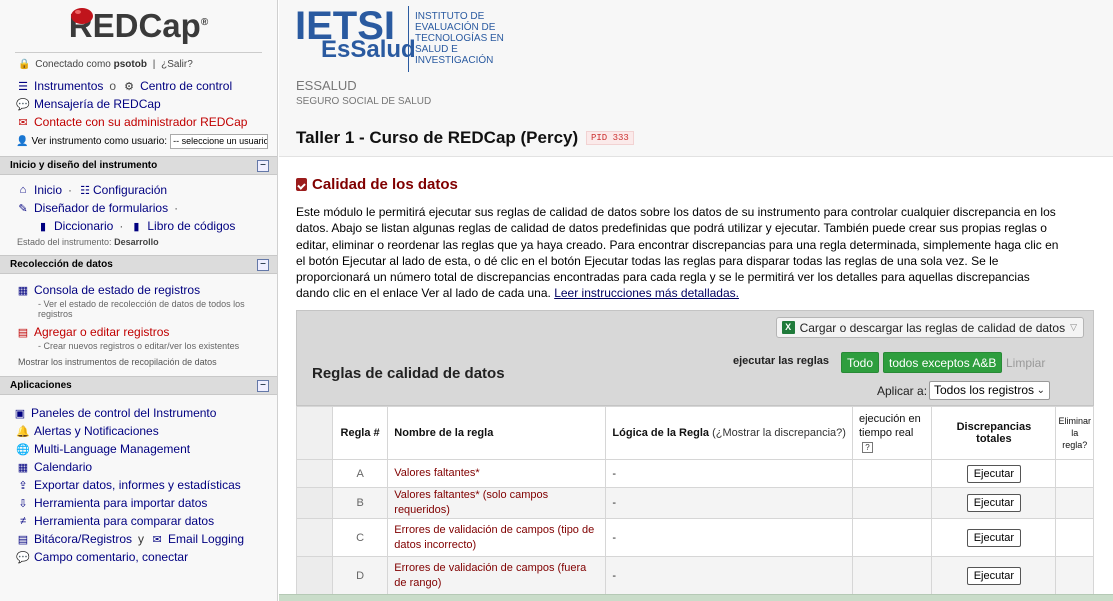 The width and height of the screenshot is (1113, 601). I want to click on log-icon: ▤, so click(23, 539).